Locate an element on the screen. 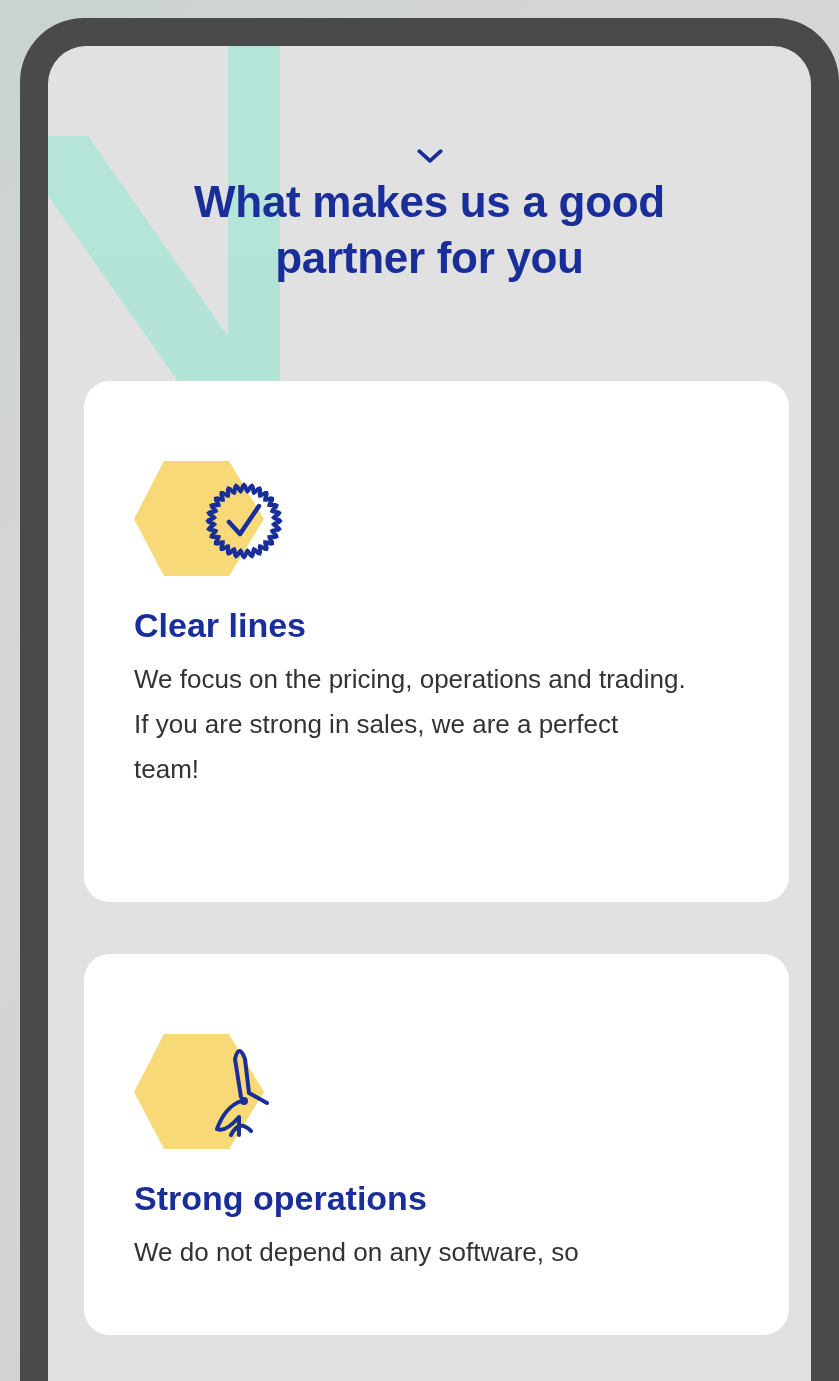  feature-title: Clear lines is located at coordinates (220, 625).